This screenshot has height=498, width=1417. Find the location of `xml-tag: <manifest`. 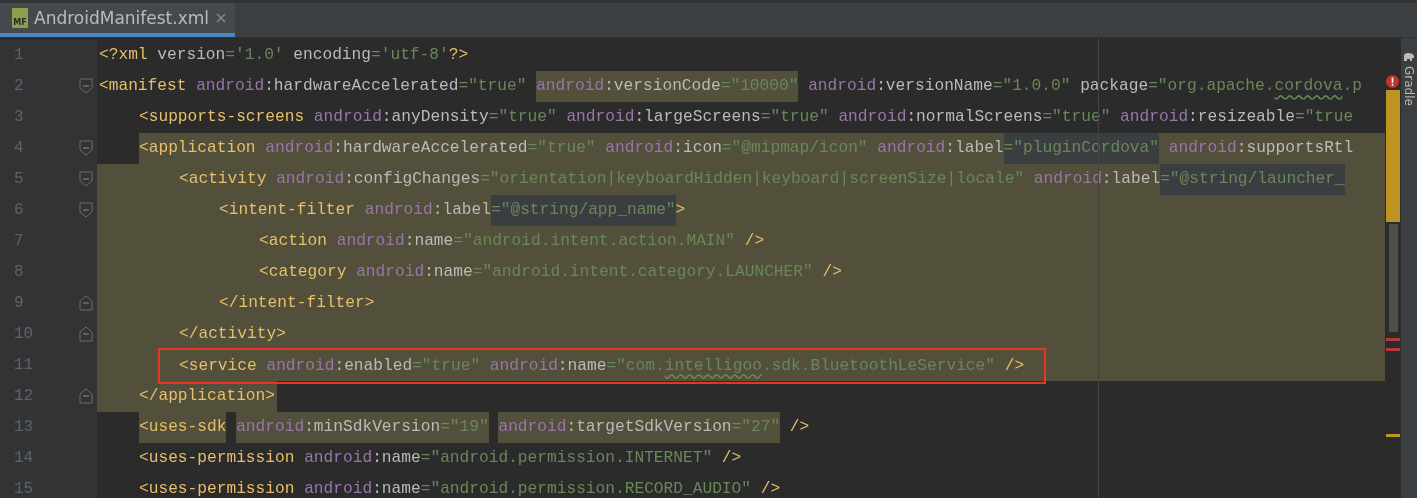

xml-tag: <manifest is located at coordinates (143, 86).